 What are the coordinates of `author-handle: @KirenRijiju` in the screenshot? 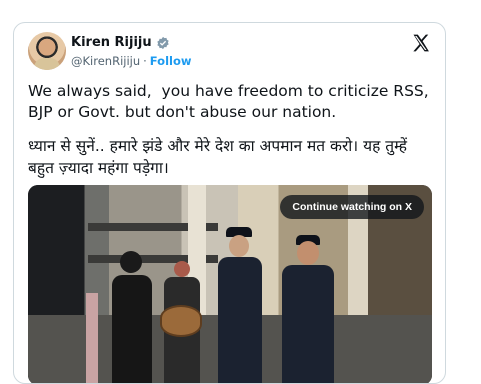 It's located at (105, 61).